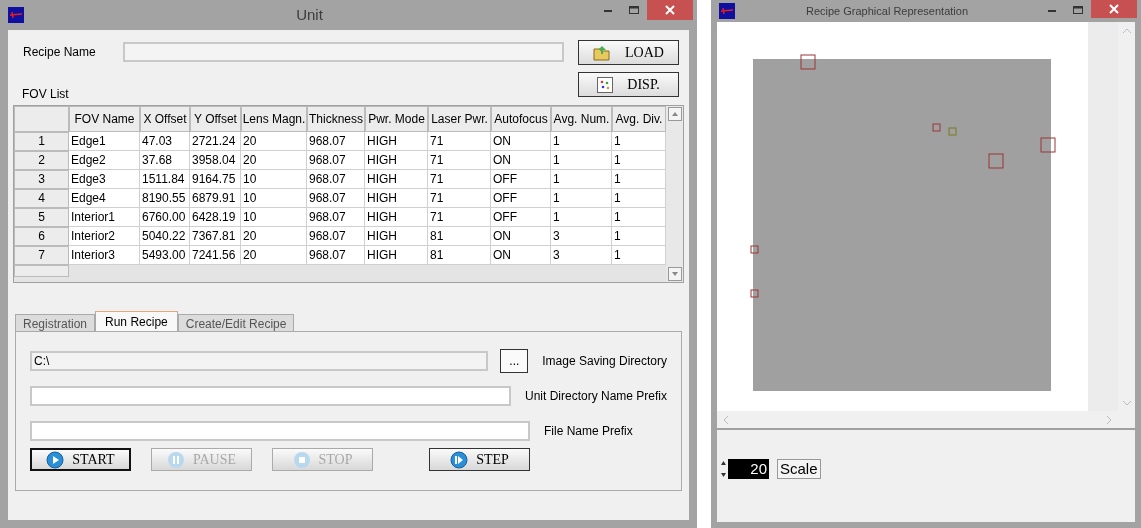 This screenshot has width=1141, height=528. What do you see at coordinates (215, 179) in the screenshot?
I see `table-cell: 9164.75` at bounding box center [215, 179].